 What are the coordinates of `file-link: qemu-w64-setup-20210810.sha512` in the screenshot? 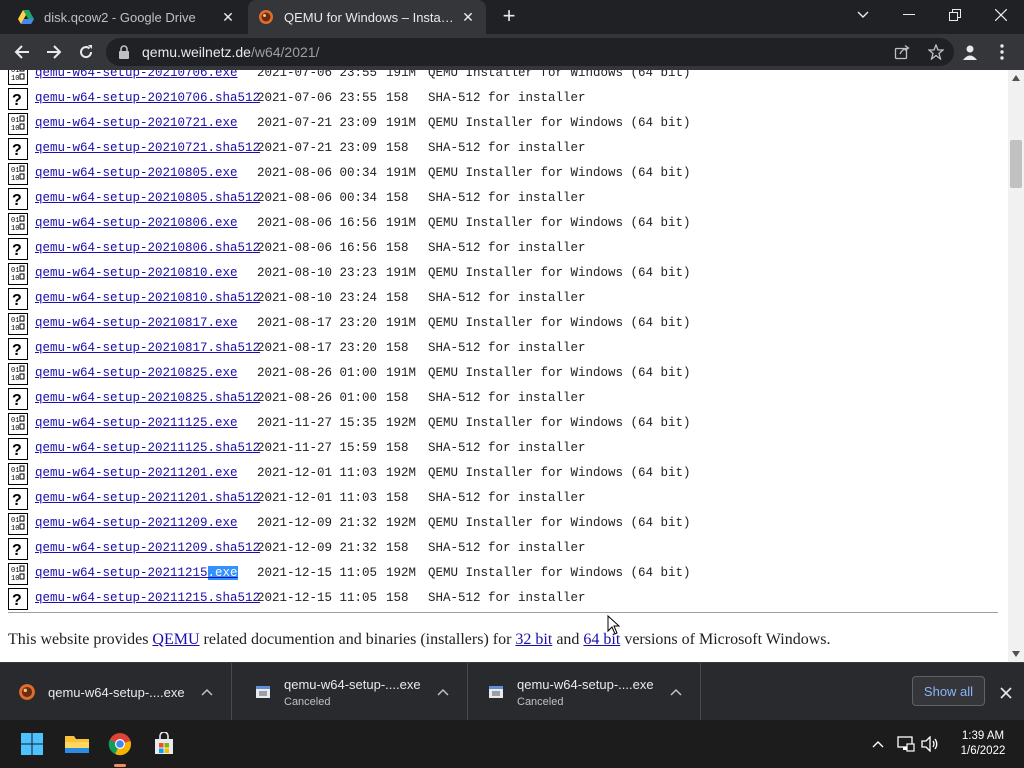 It's located at (147, 298).